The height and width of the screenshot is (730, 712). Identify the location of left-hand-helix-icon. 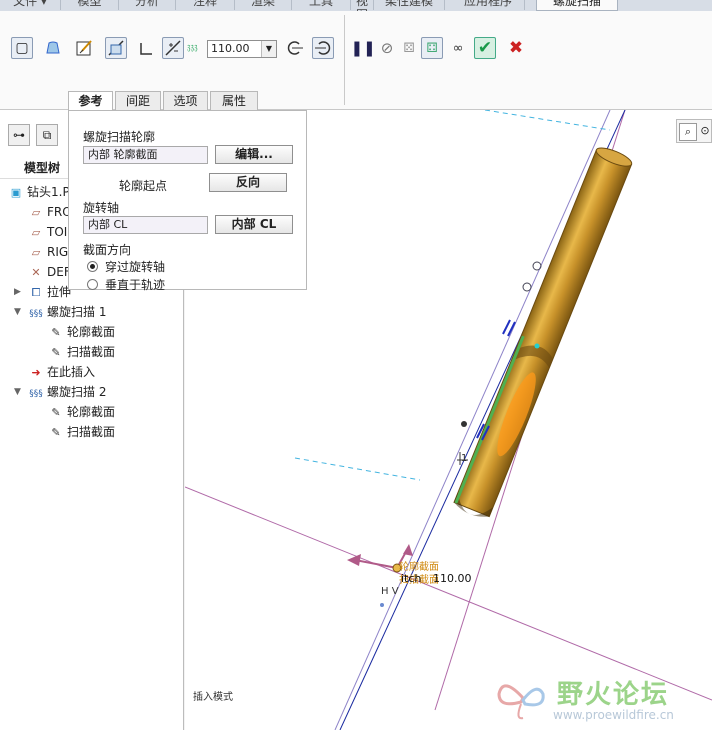
(295, 48).